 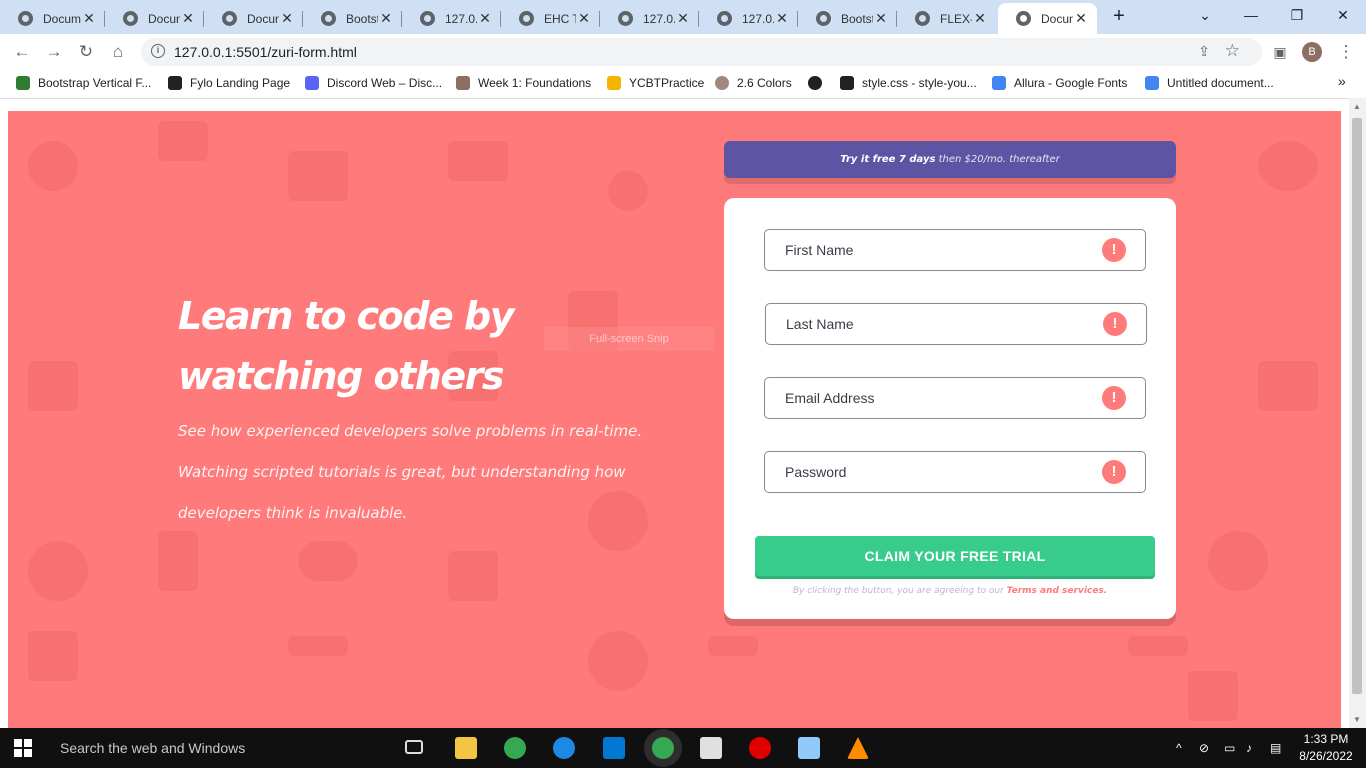 What do you see at coordinates (819, 83) in the screenshot?
I see `bookmark-item` at bounding box center [819, 83].